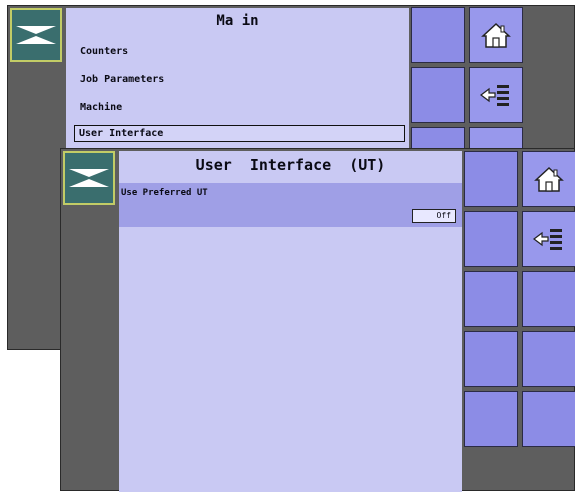  Describe the element at coordinates (104, 51) in the screenshot. I see `menu-item-counters: Counters` at that location.